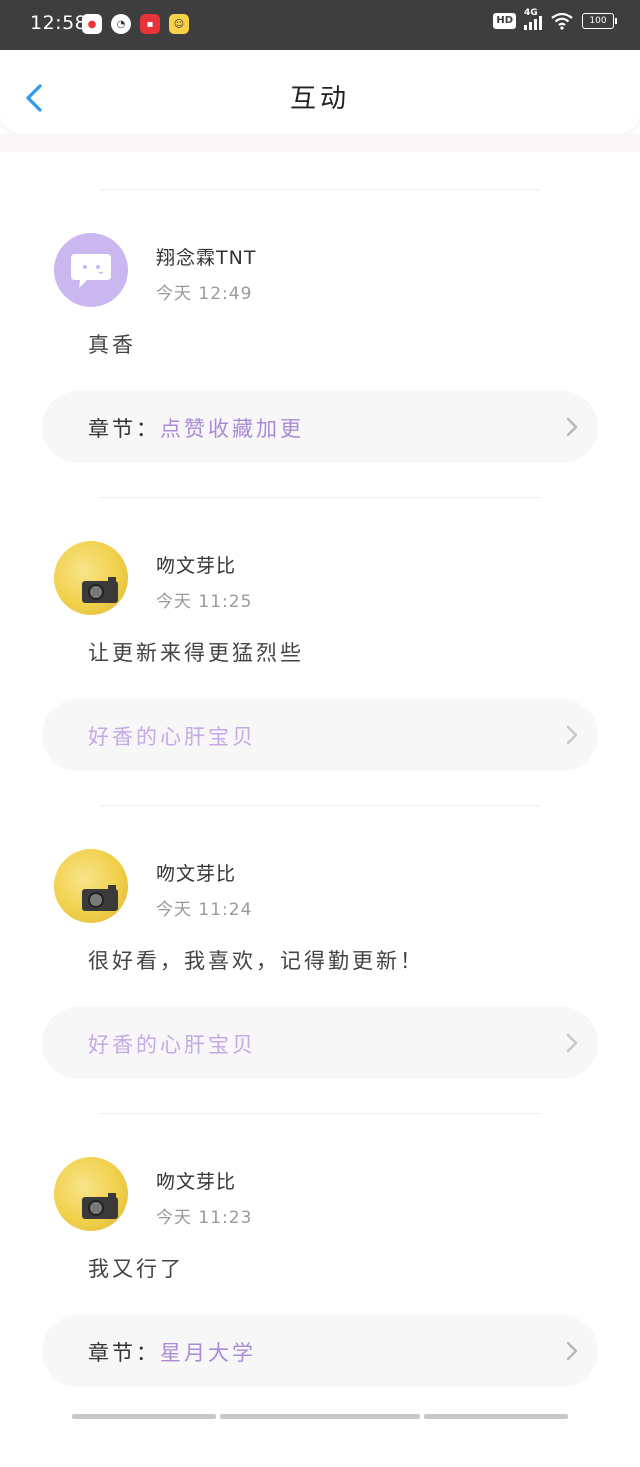 Image resolution: width=640 pixels, height=1467 pixels. What do you see at coordinates (179, 24) in the screenshot?
I see `face-app-icon: ☺` at bounding box center [179, 24].